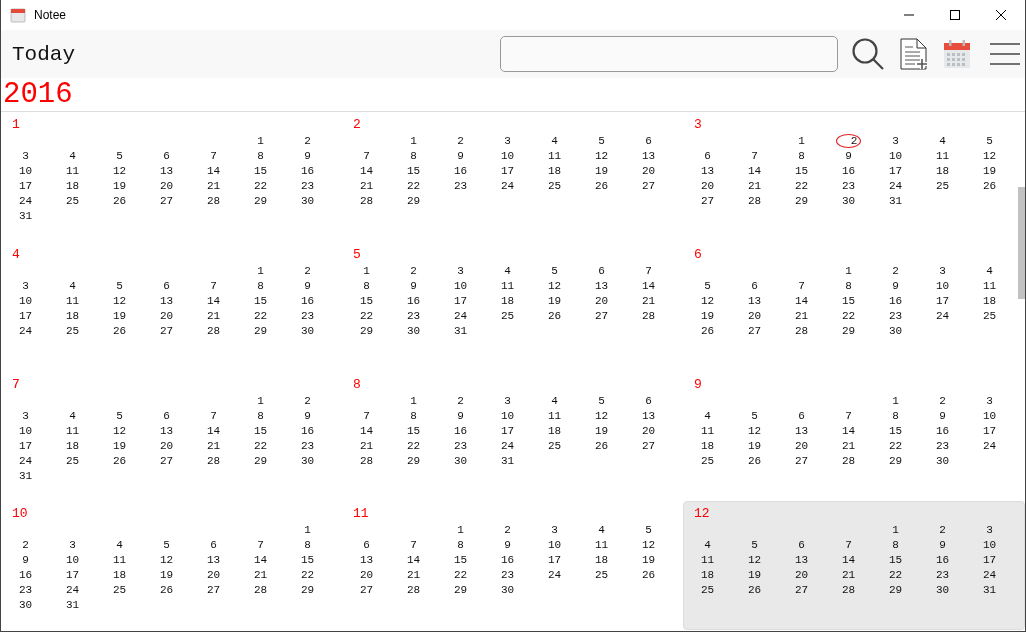 The image size is (1026, 632). I want to click on day-number: 20, so click(166, 316).